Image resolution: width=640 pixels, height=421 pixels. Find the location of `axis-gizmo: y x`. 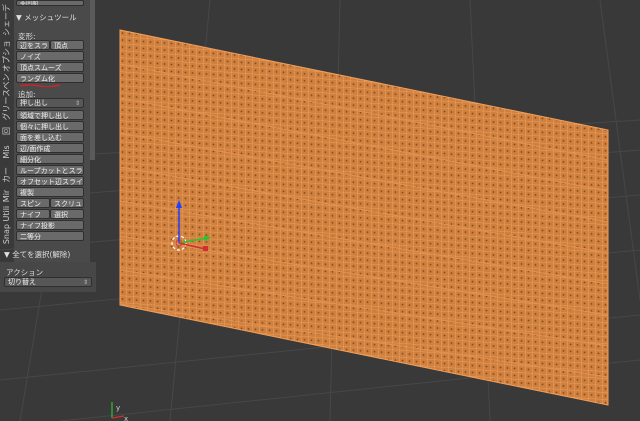

axis-gizmo: y x is located at coordinates (119, 411).